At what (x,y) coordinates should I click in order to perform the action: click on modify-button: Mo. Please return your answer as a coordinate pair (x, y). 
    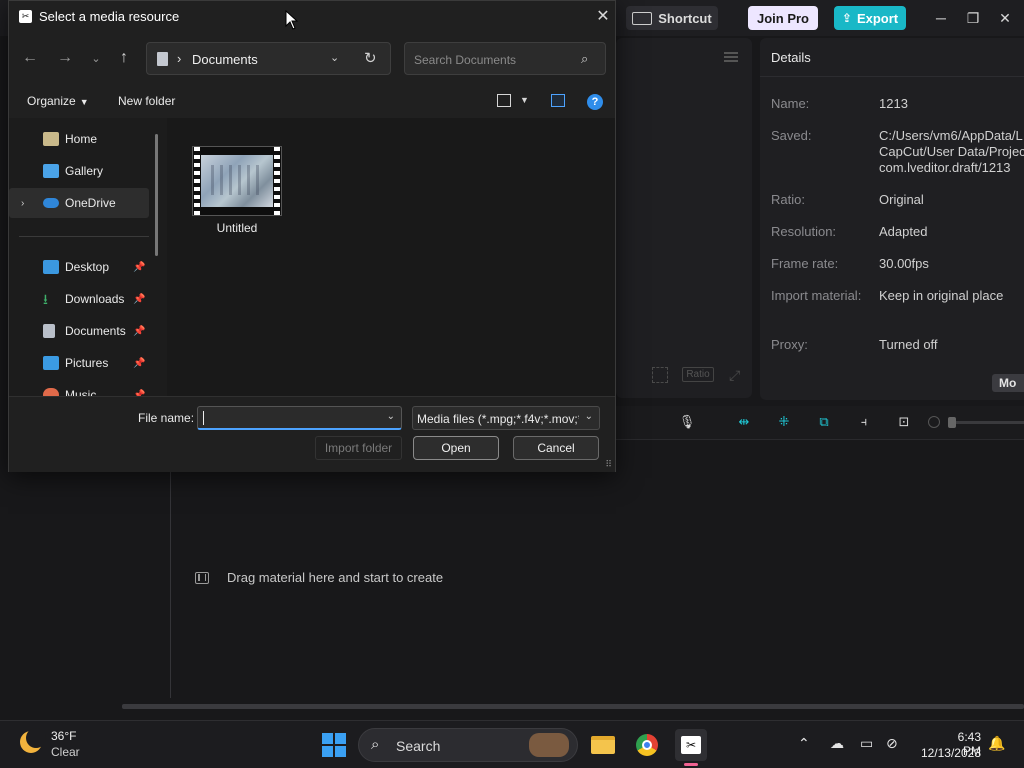
    Looking at the image, I should click on (1008, 383).